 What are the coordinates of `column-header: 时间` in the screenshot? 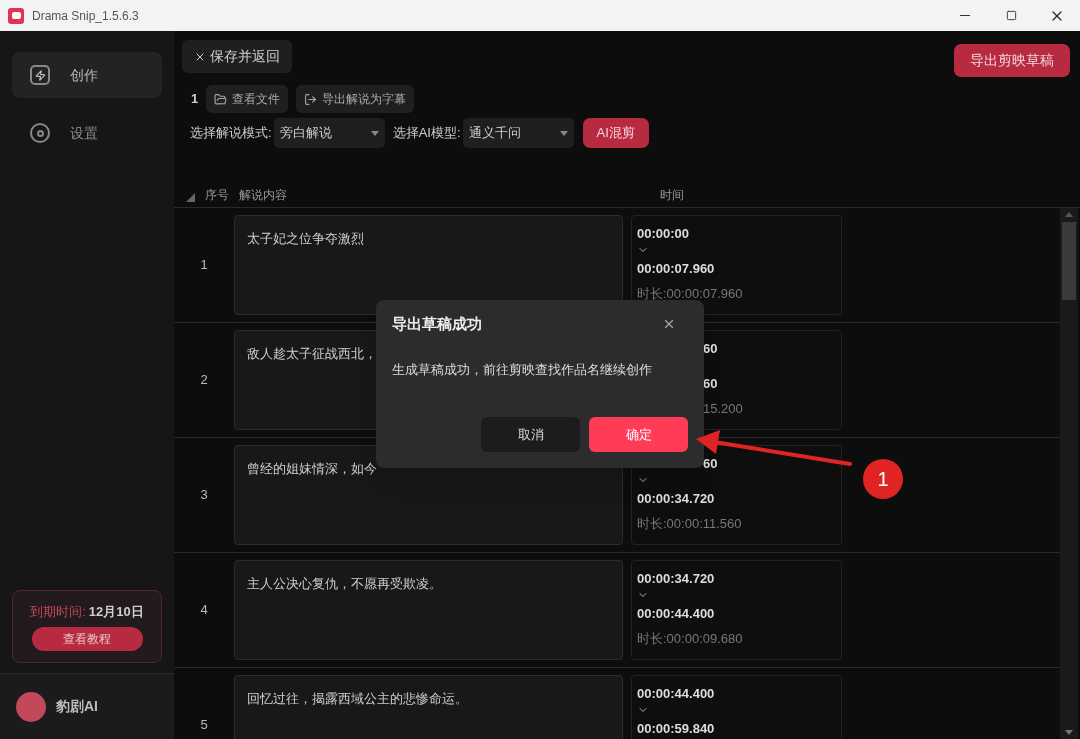 It's located at (672, 195).